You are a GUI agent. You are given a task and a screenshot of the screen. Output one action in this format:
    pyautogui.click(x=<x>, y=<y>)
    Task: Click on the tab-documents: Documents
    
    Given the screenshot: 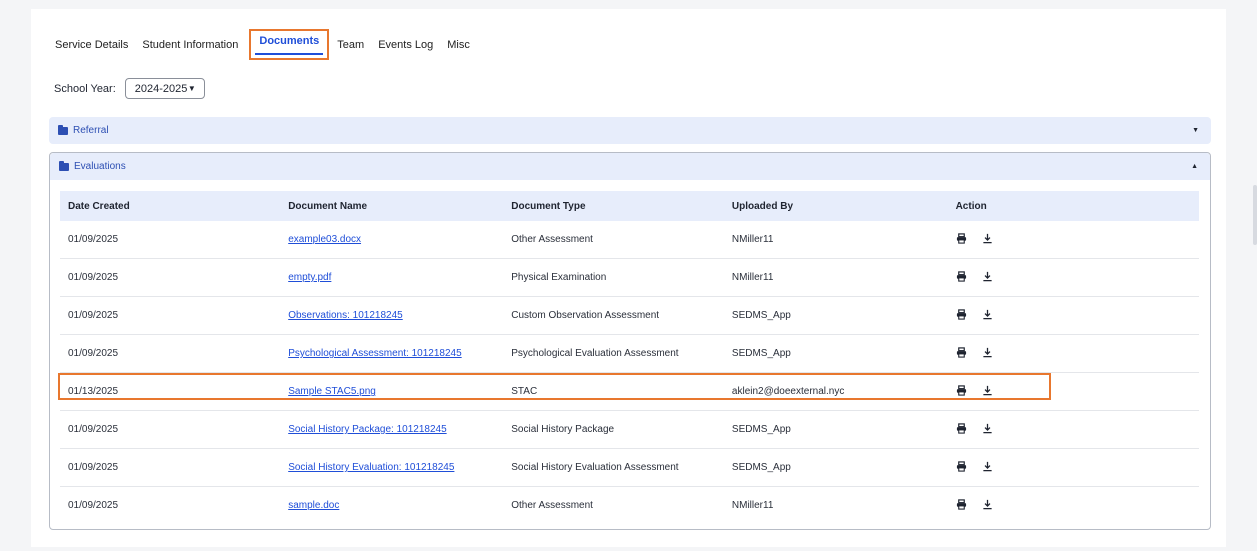 What is the action you would take?
    pyautogui.click(x=289, y=44)
    